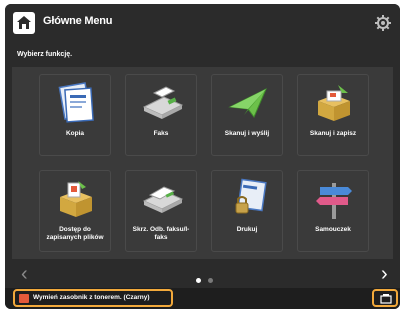  I want to click on tile-label: Skanuj i zapisz, so click(333, 133).